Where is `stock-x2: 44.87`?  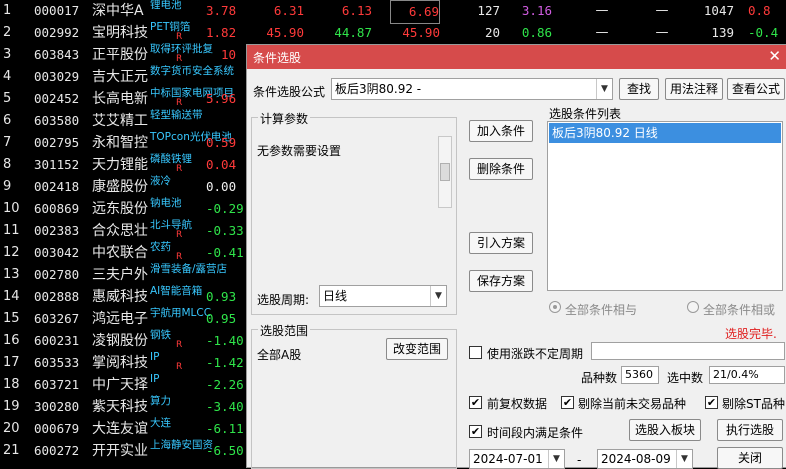
stock-x2: 44.87 is located at coordinates (353, 32).